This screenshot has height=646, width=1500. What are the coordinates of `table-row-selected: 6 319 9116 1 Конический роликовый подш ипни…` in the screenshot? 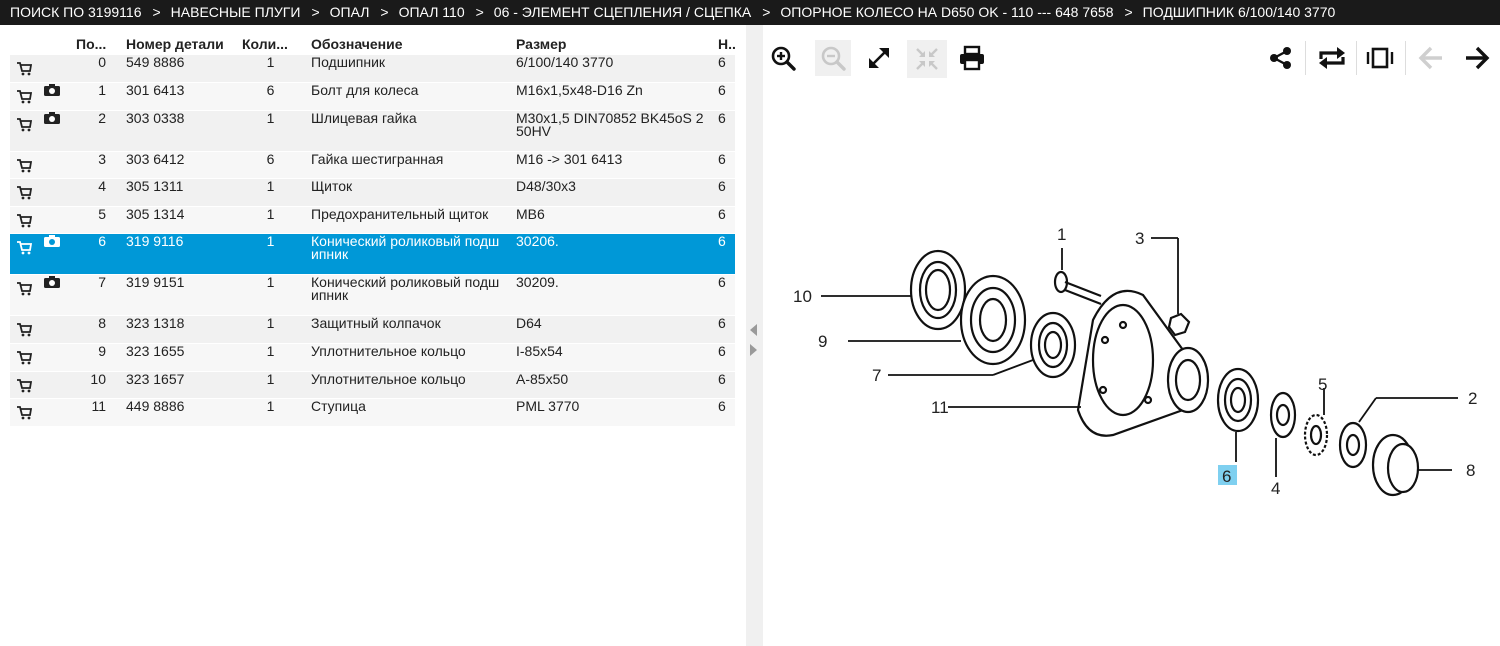 It's located at (372, 254).